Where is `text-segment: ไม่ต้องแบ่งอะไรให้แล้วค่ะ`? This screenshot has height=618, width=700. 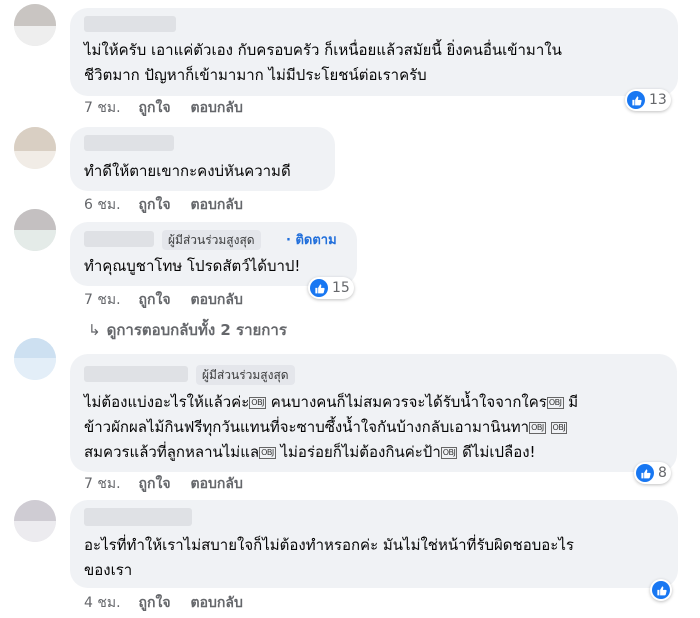
text-segment: ไม่ต้องแบ่งอะไรให้แล้วค่ะ is located at coordinates (167, 402).